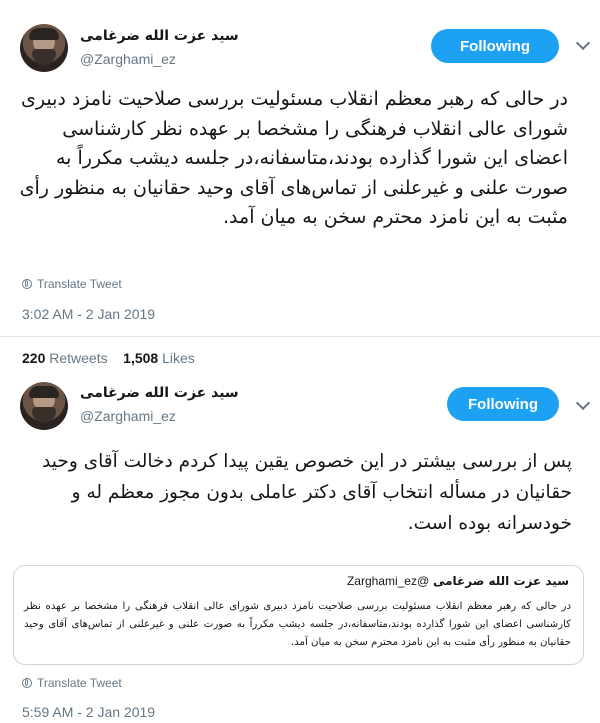 The height and width of the screenshot is (723, 600). Describe the element at coordinates (159, 358) in the screenshot. I see `likes-stat: 1,508 Likes` at that location.